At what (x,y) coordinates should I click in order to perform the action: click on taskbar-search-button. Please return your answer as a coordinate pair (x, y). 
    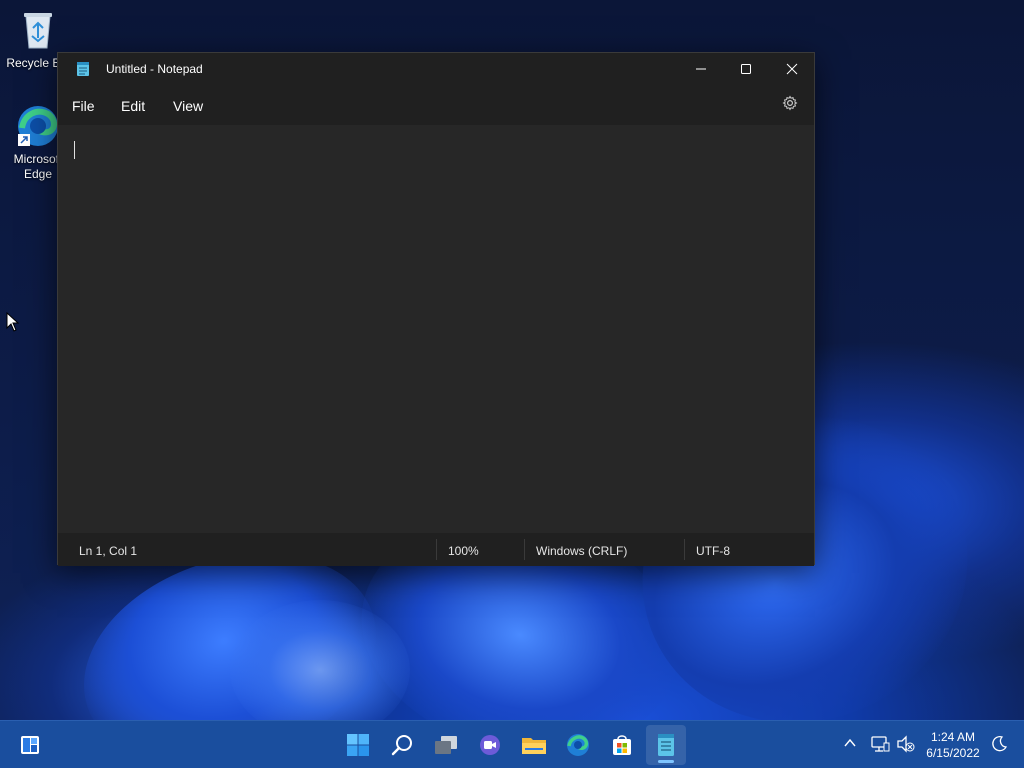
    Looking at the image, I should click on (402, 745).